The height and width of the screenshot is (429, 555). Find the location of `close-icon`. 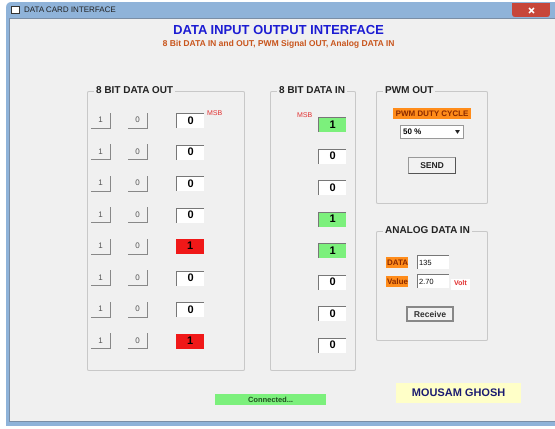

close-icon is located at coordinates (531, 10).